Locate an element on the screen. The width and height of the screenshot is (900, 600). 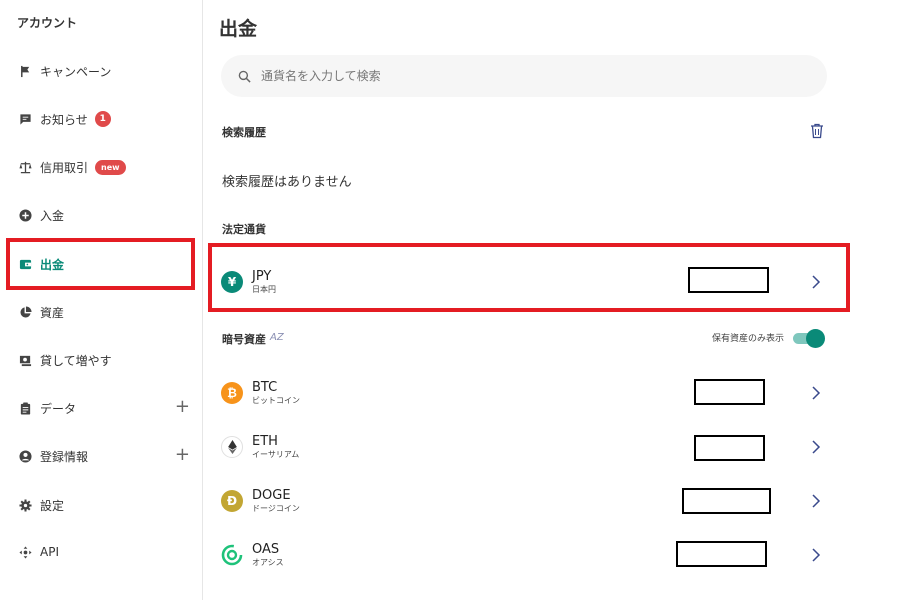
sort-az-icon: AZ is located at coordinates (277, 337).